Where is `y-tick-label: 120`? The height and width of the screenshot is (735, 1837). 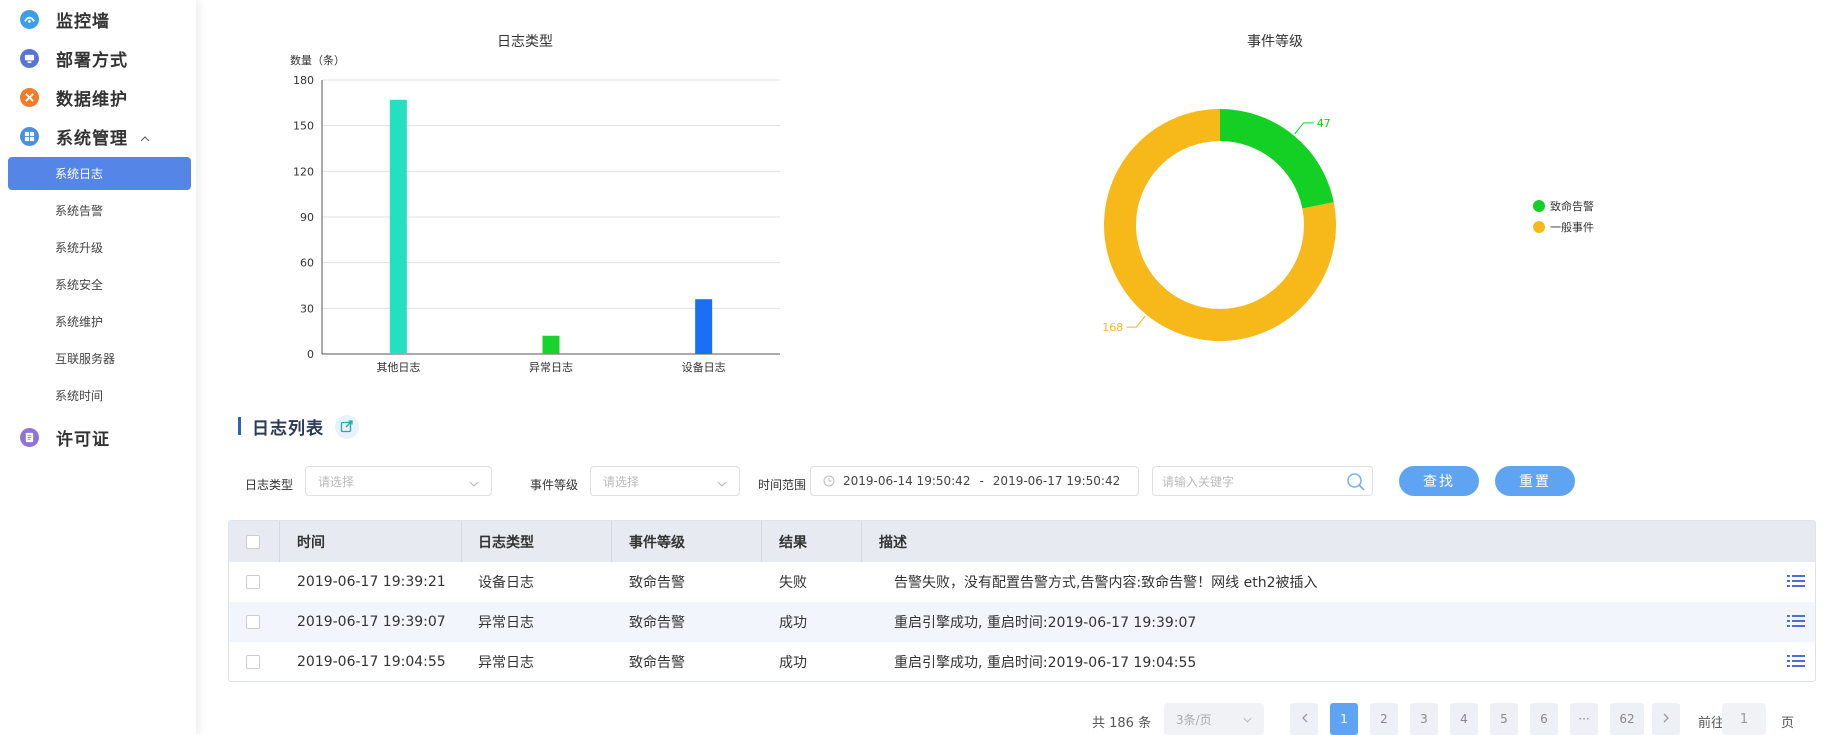 y-tick-label: 120 is located at coordinates (303, 171).